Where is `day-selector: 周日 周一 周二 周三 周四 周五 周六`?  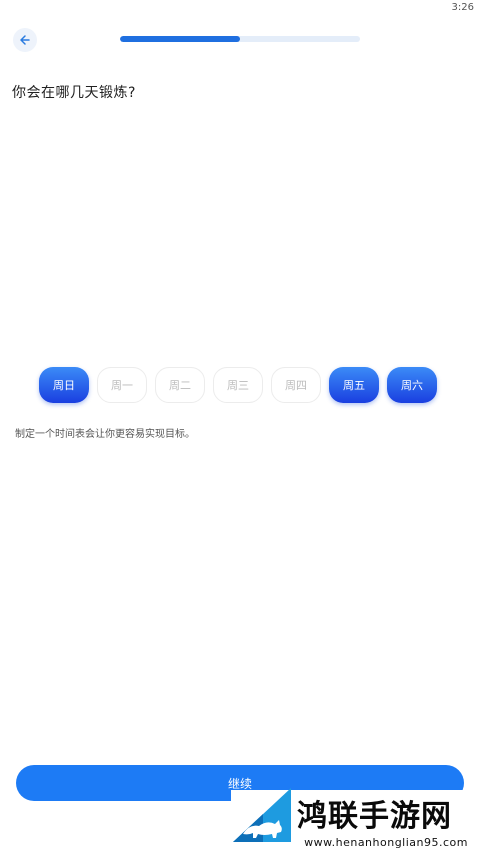 day-selector: 周日 周一 周二 周三 周四 周五 周六 is located at coordinates (238, 385).